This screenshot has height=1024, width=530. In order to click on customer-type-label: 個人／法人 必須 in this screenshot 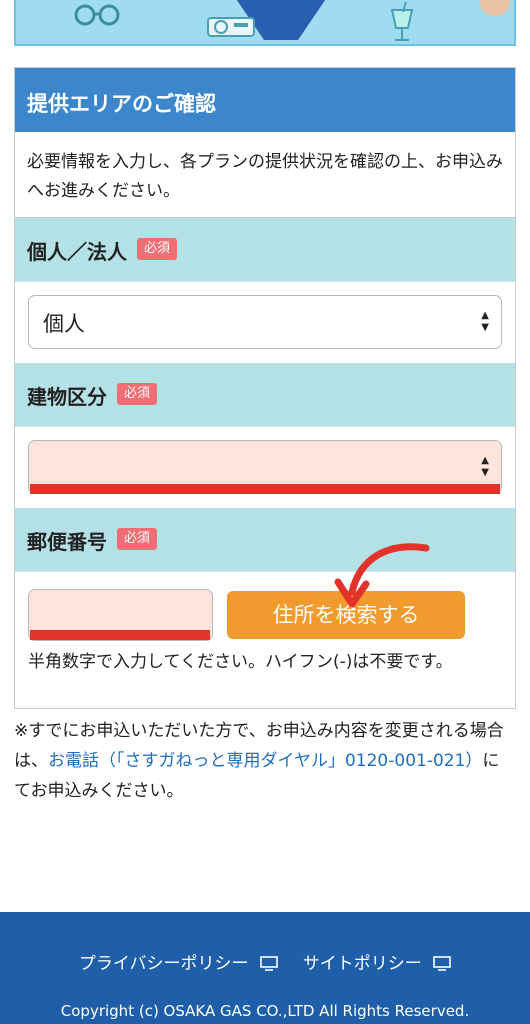, I will do `click(265, 250)`.